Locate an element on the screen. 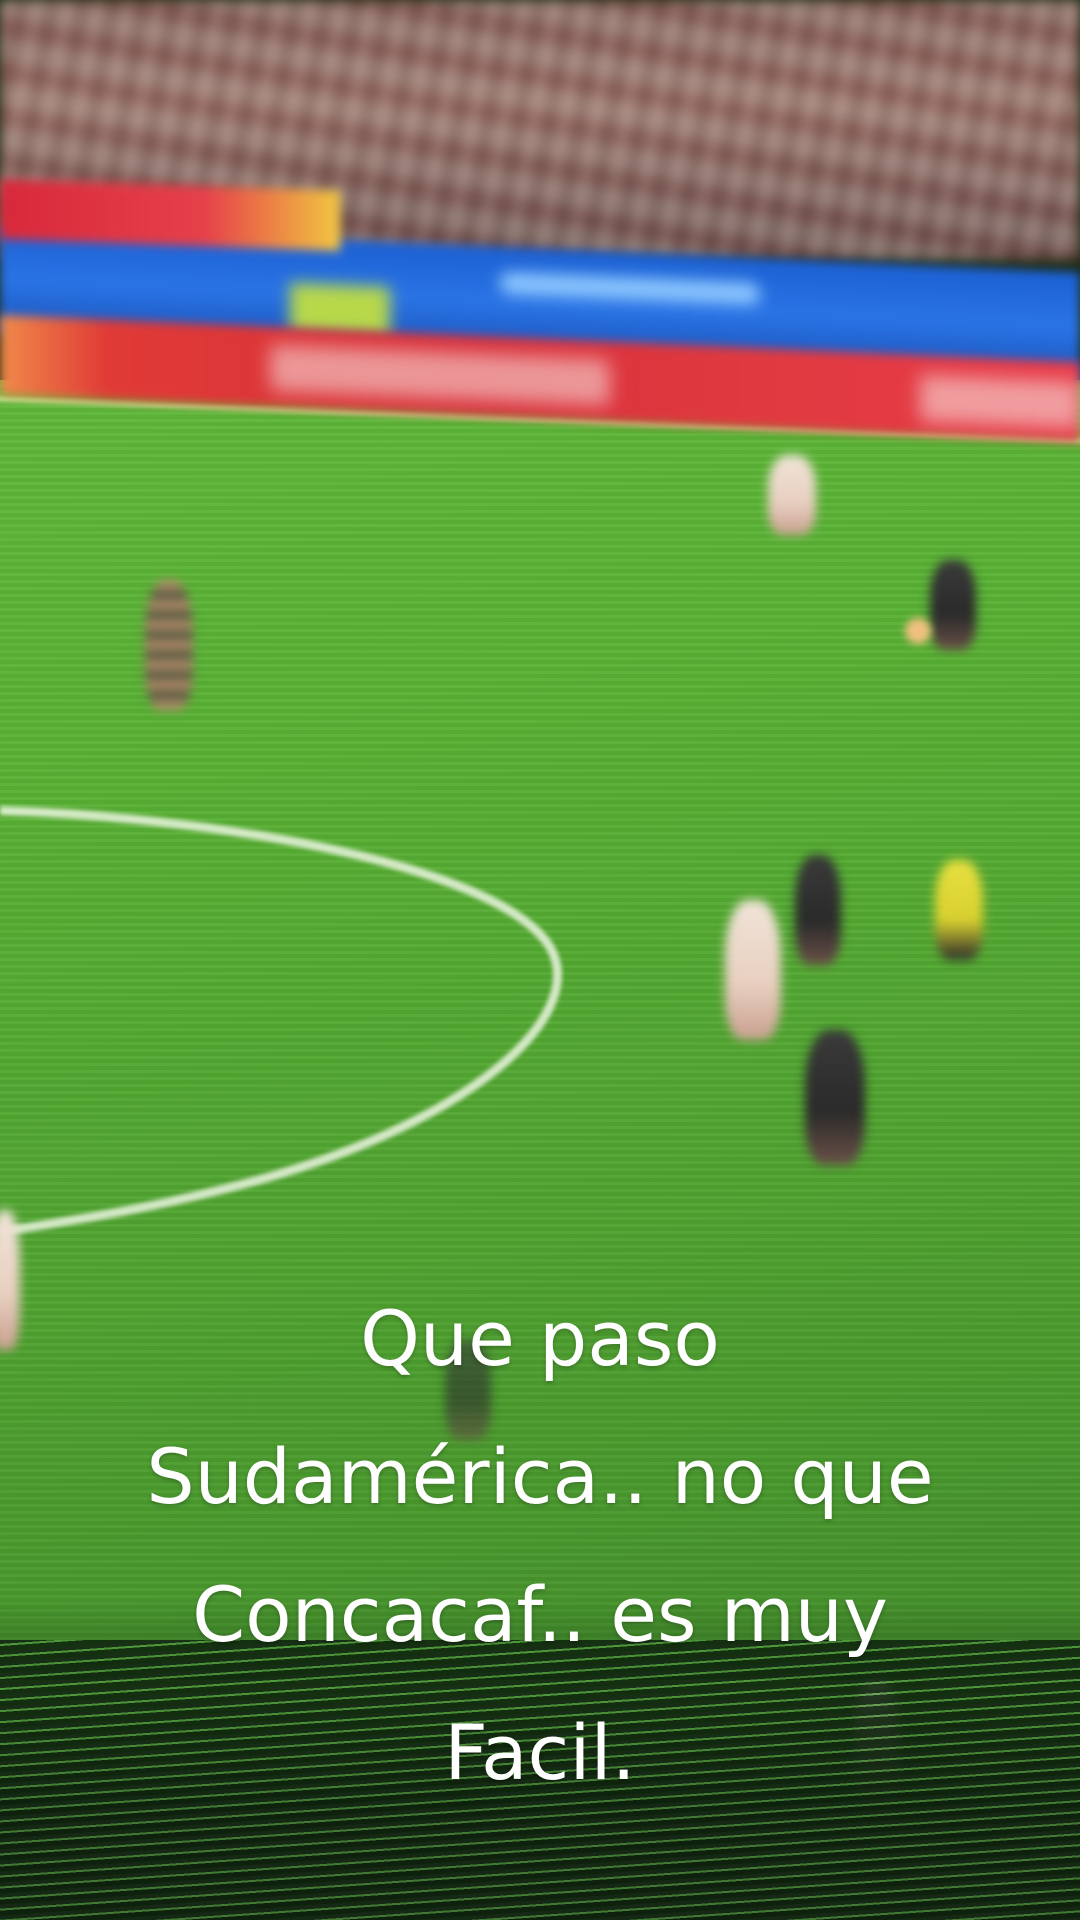 The width and height of the screenshot is (1080, 1920). caption-line: Que paso is located at coordinates (540, 1338).